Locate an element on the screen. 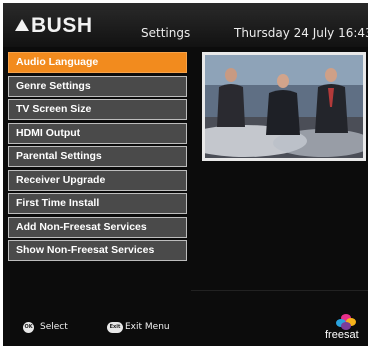  menu-item-add-non-freesat-services: Add Non-Freesat Services is located at coordinates (97, 227).